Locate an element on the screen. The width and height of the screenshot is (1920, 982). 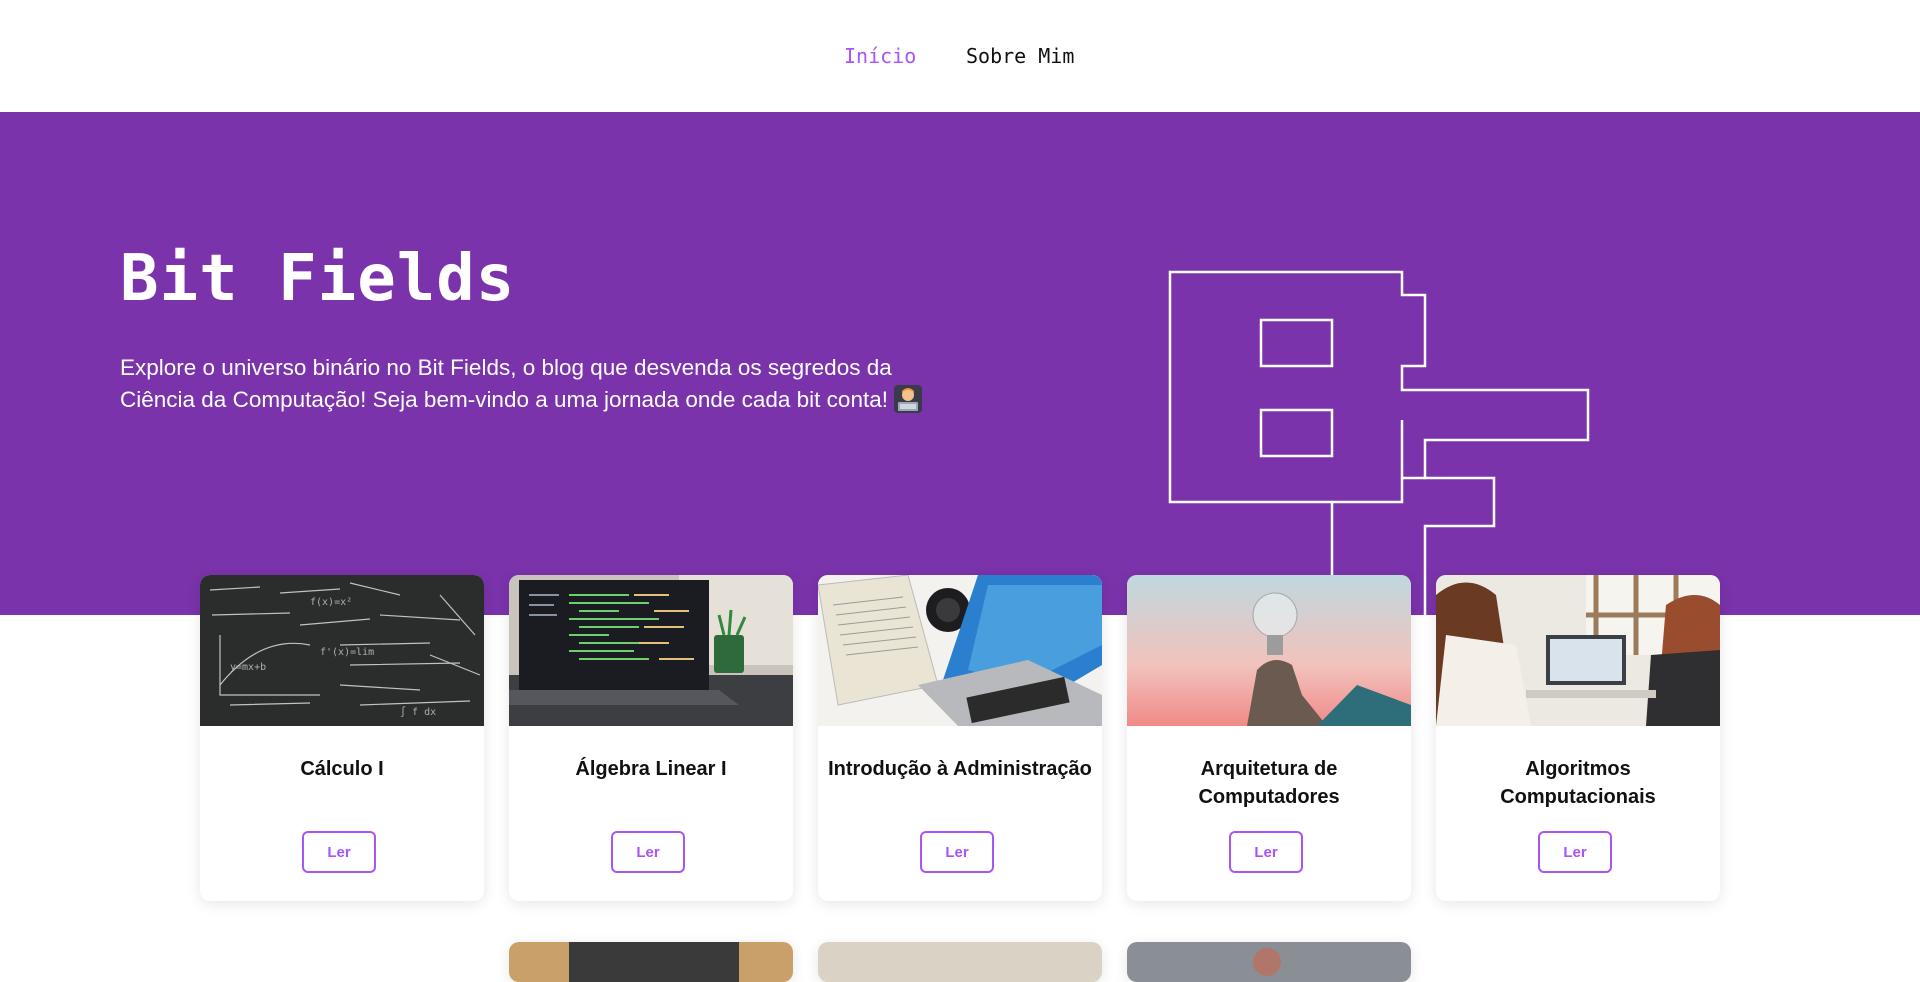
svg-text: ∫ f dx is located at coordinates (418, 712).